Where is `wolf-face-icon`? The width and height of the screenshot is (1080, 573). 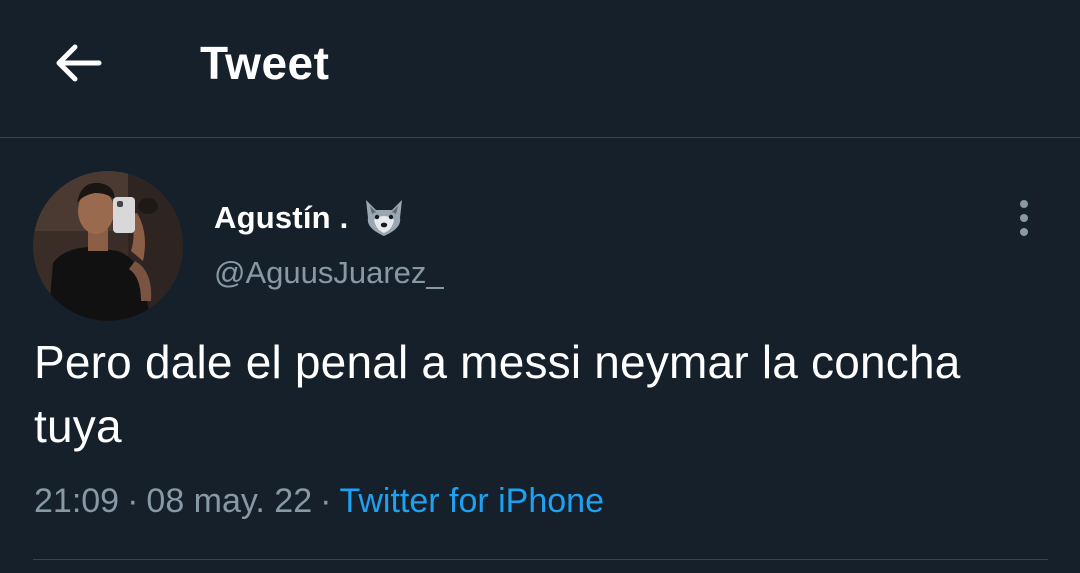
wolf-face-icon is located at coordinates (384, 218).